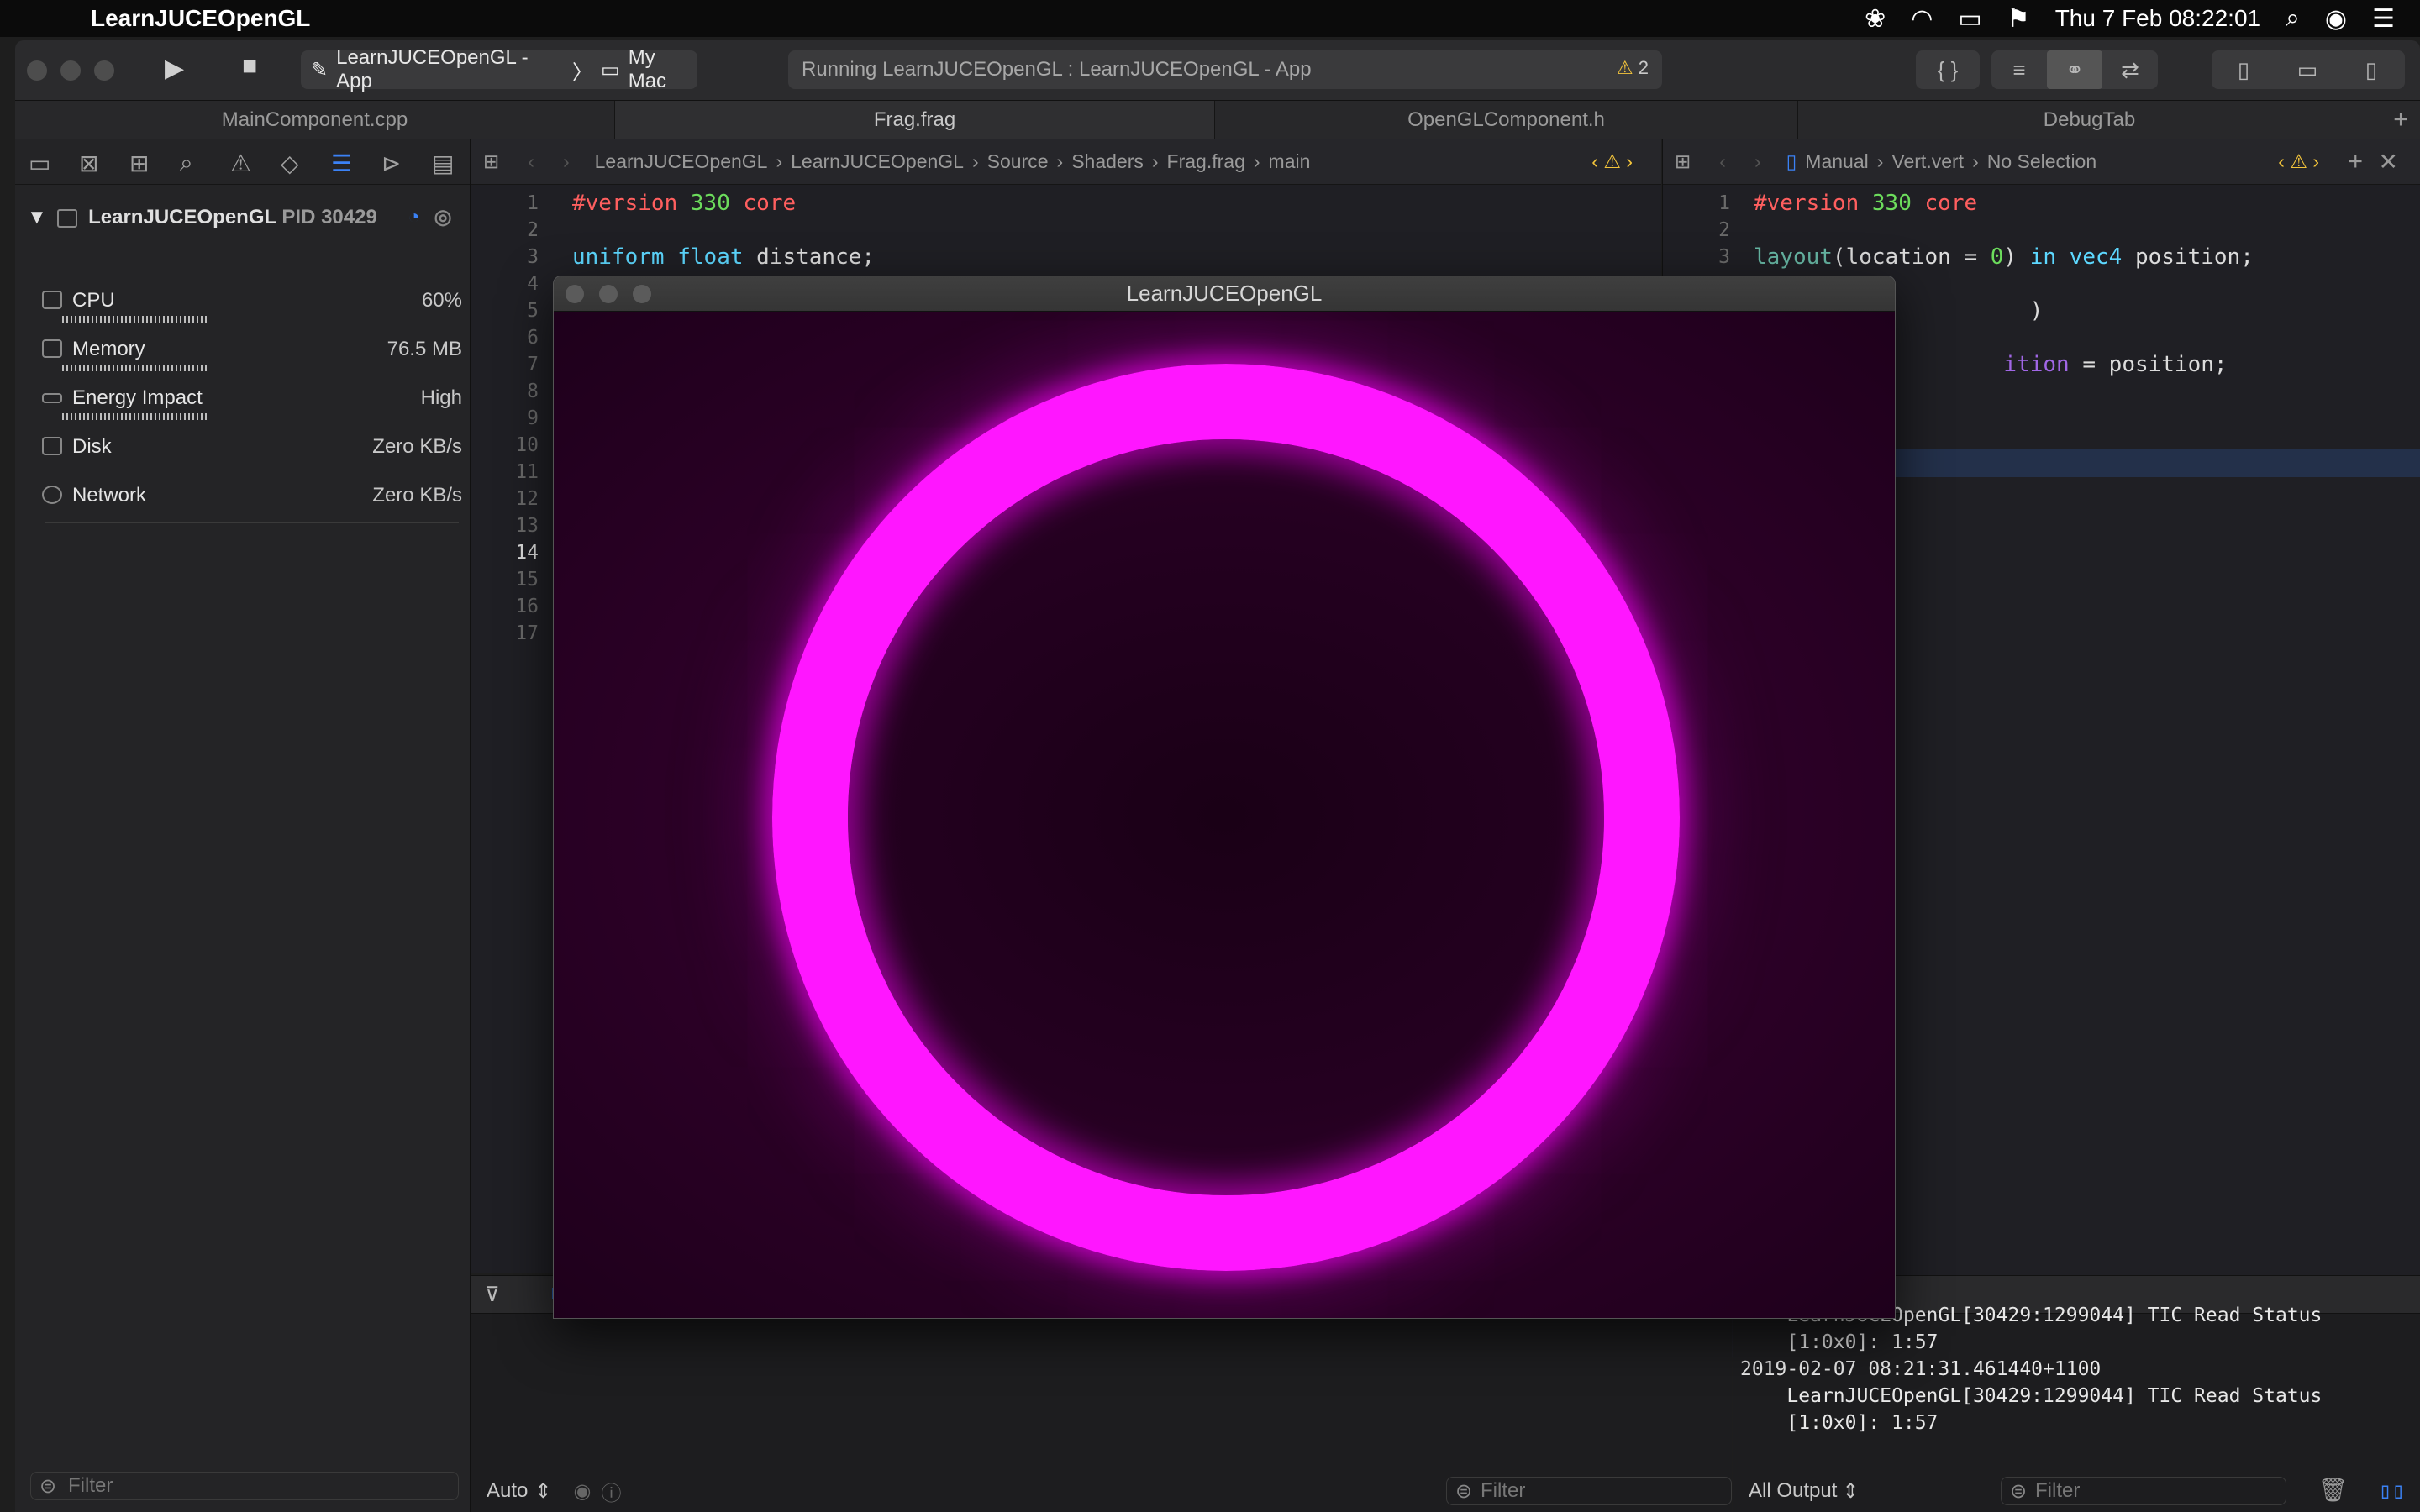  Describe the element at coordinates (70, 70) in the screenshot. I see `minimize-button` at that location.